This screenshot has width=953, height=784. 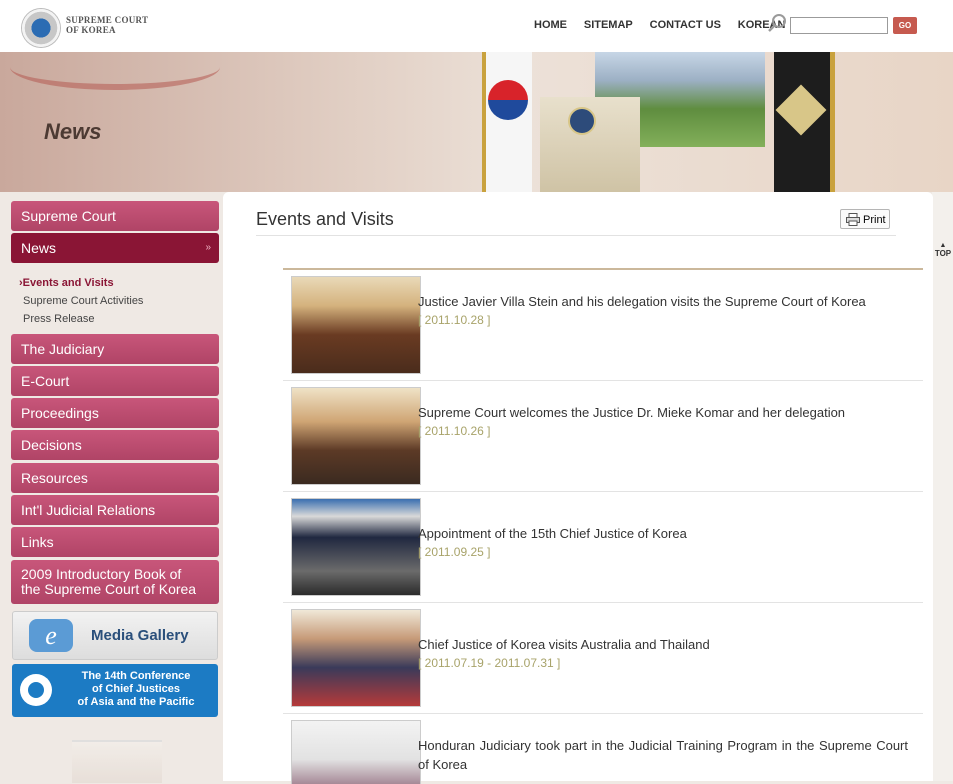 I want to click on sidebar-item-decisions: Decisions, so click(x=115, y=445).